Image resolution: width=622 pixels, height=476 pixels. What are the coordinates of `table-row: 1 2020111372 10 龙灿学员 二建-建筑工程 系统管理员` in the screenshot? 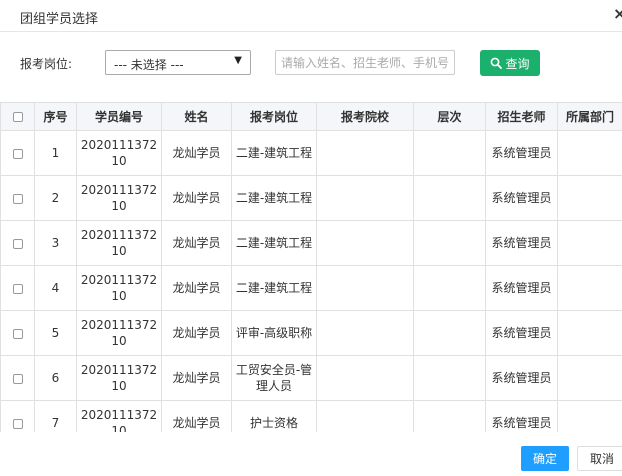 It's located at (311, 153).